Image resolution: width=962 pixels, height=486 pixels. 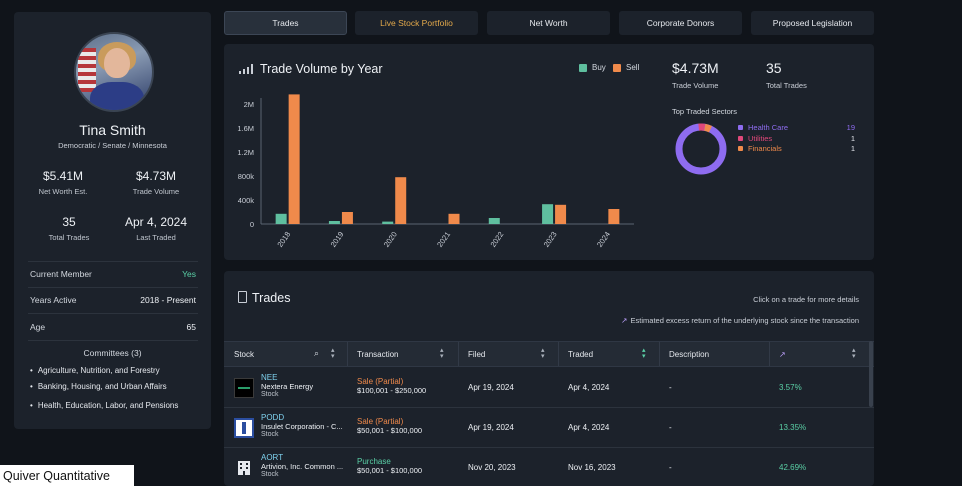 I want to click on sector-health-care: Health Care 19, so click(x=796, y=127).